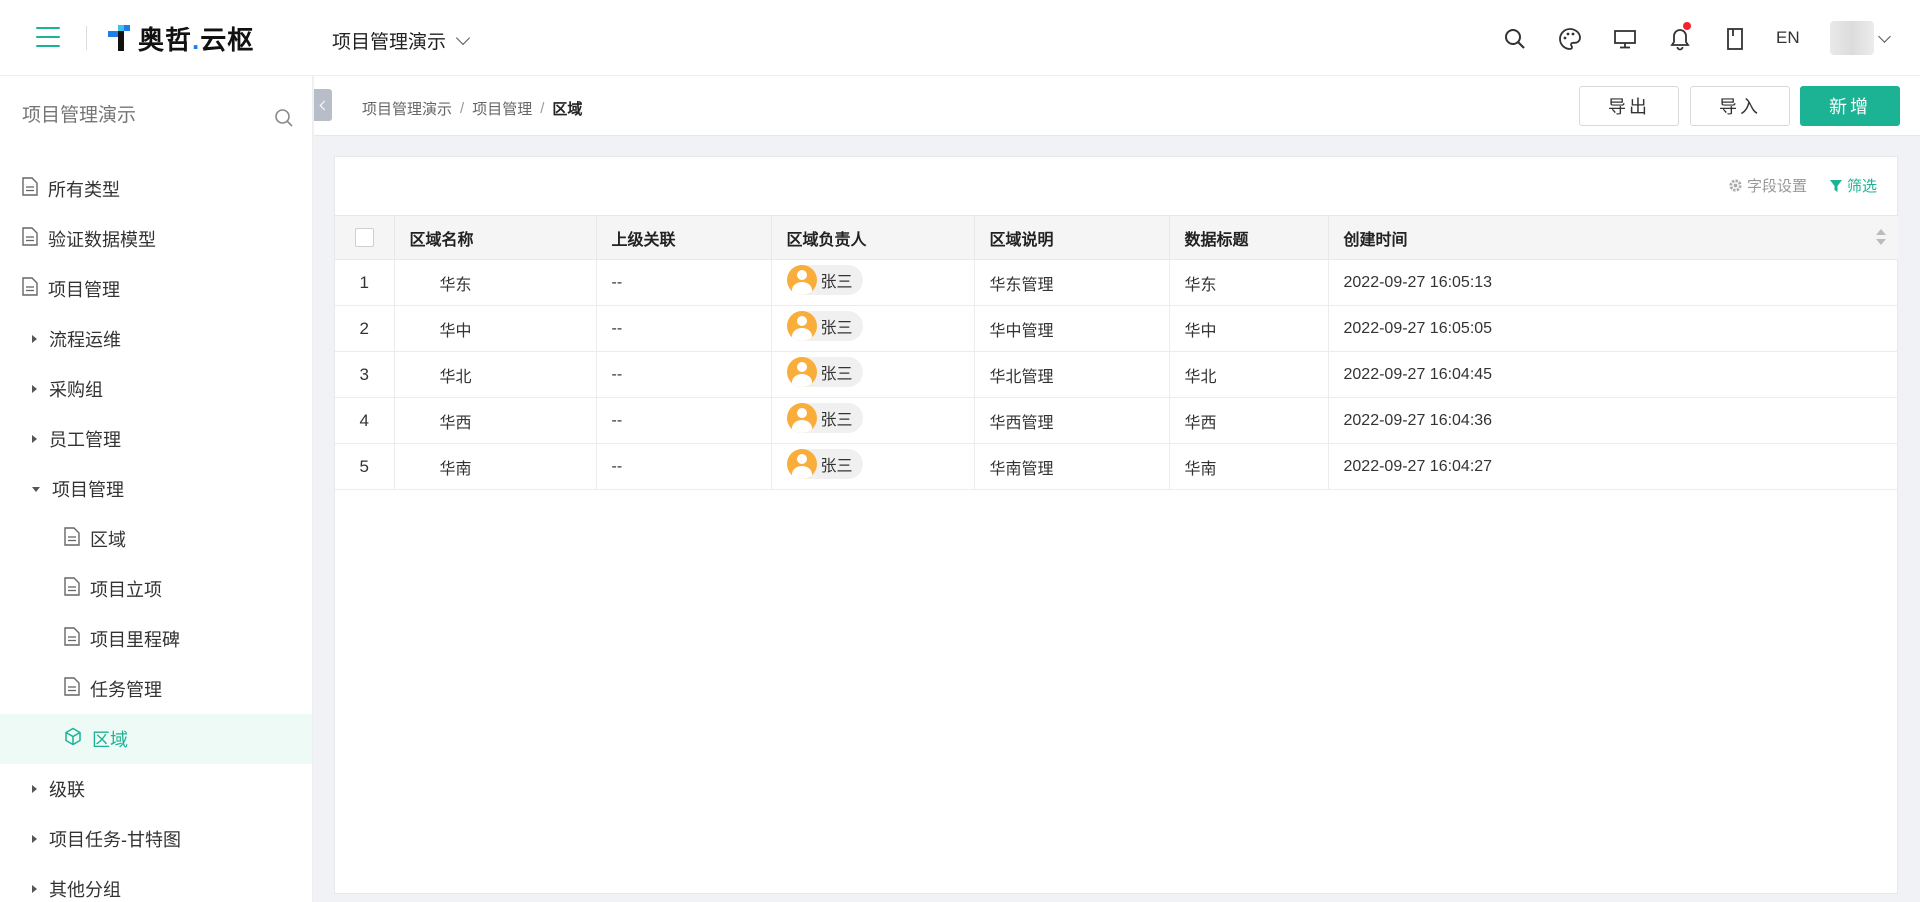 This screenshot has height=902, width=1920. I want to click on table-row: 4 华西 -- 张三 华西管理 华西 2022-09-27 16:04:36, so click(1116, 420).